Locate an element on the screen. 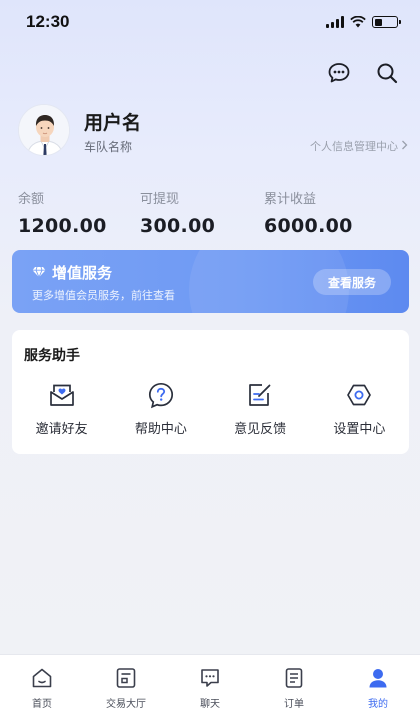 Image resolution: width=420 pixels, height=720 pixels. message-icon is located at coordinates (339, 73).